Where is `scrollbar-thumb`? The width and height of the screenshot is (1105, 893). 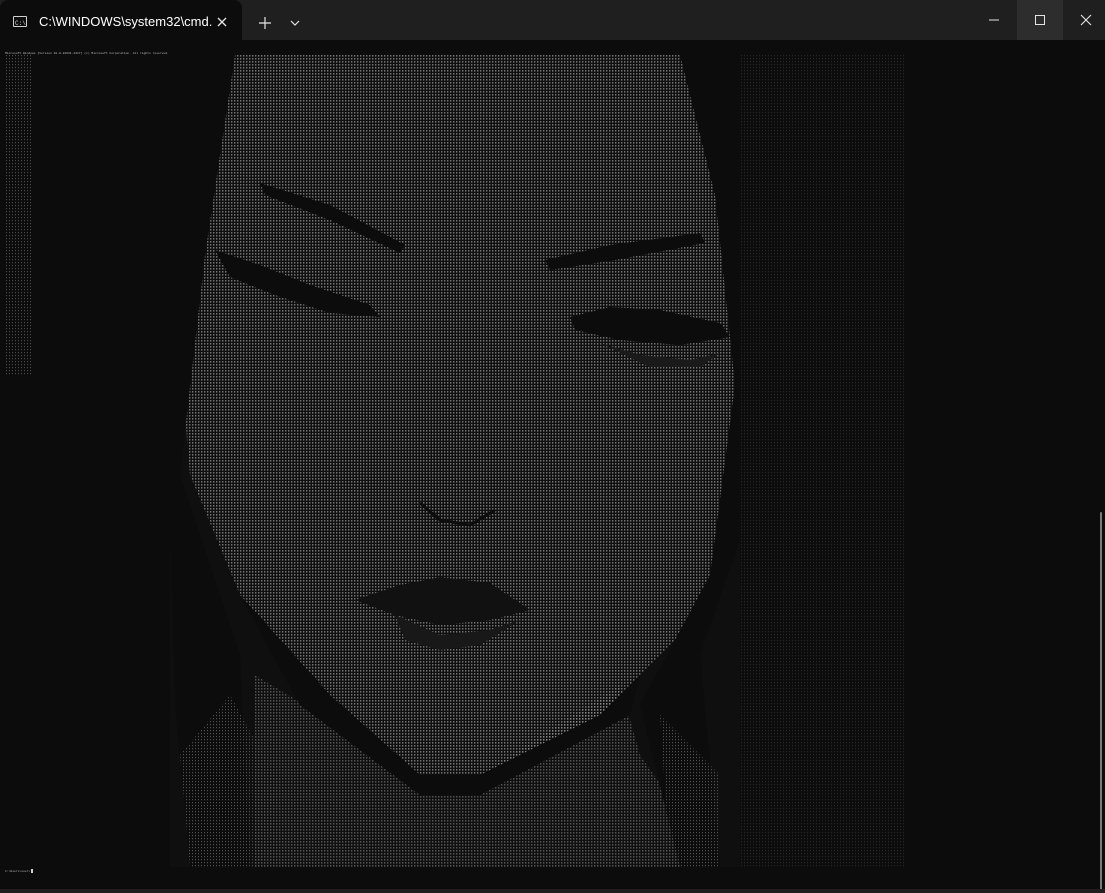 scrollbar-thumb is located at coordinates (1101, 700).